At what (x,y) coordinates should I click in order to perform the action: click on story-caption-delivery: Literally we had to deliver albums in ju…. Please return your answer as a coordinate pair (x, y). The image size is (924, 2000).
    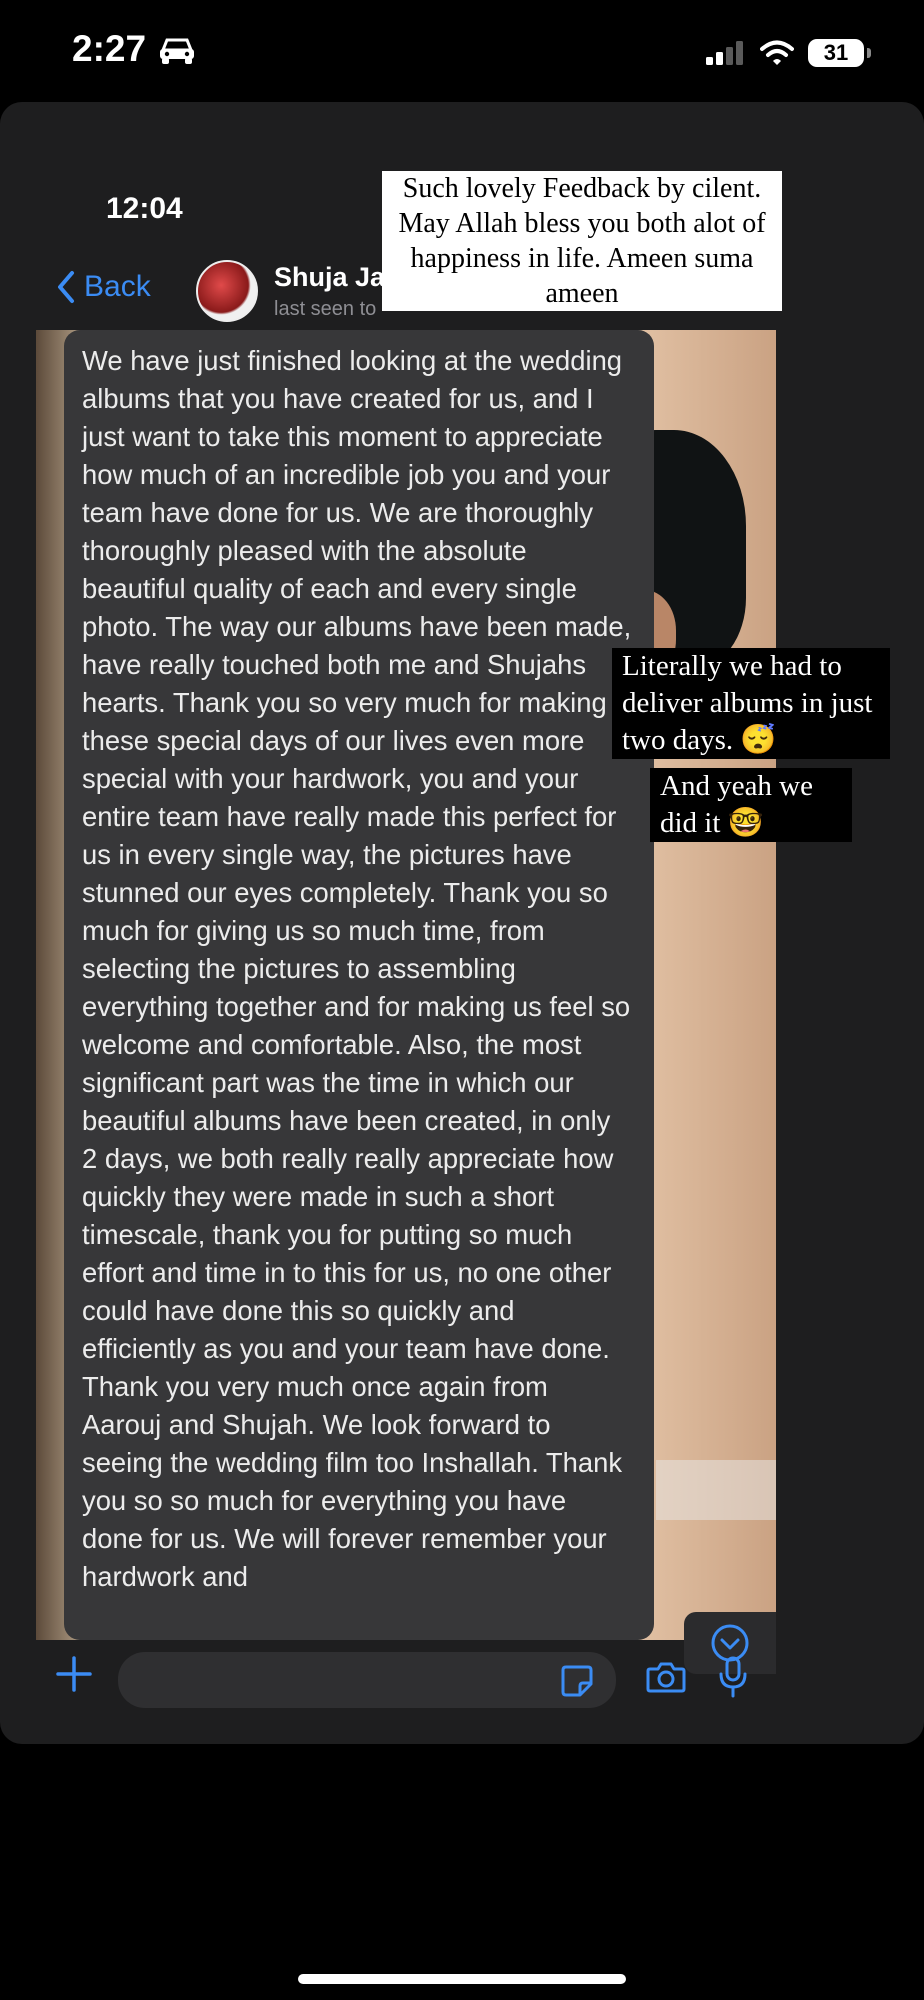
    Looking at the image, I should click on (751, 703).